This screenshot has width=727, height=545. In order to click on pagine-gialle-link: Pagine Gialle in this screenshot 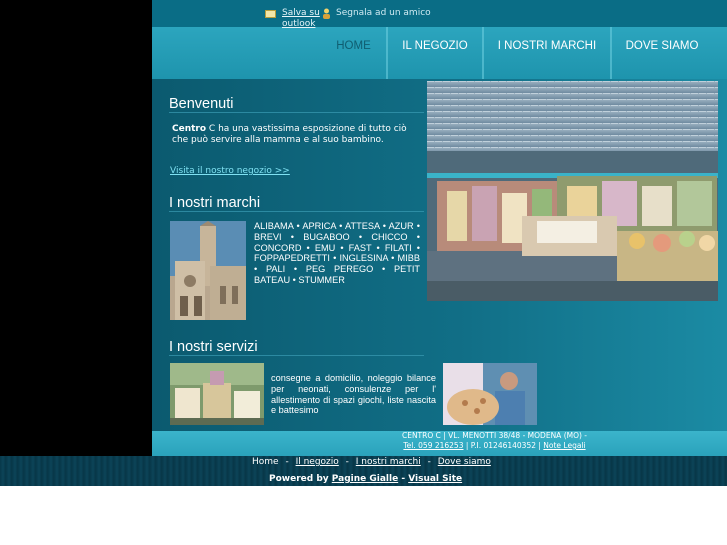, I will do `click(365, 479)`.